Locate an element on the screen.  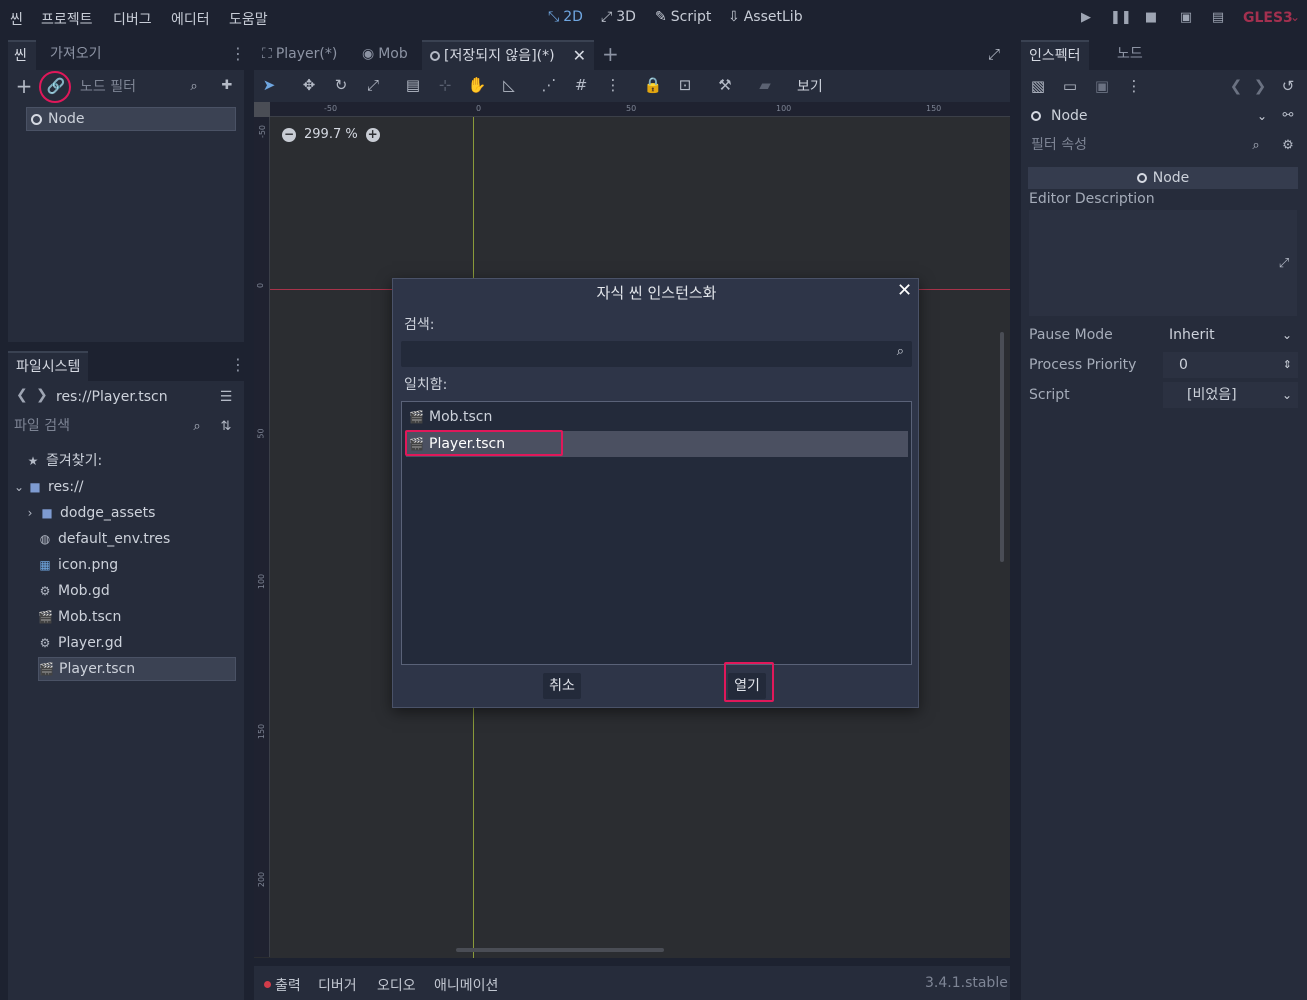
horizontal-scrollbar is located at coordinates (560, 950).